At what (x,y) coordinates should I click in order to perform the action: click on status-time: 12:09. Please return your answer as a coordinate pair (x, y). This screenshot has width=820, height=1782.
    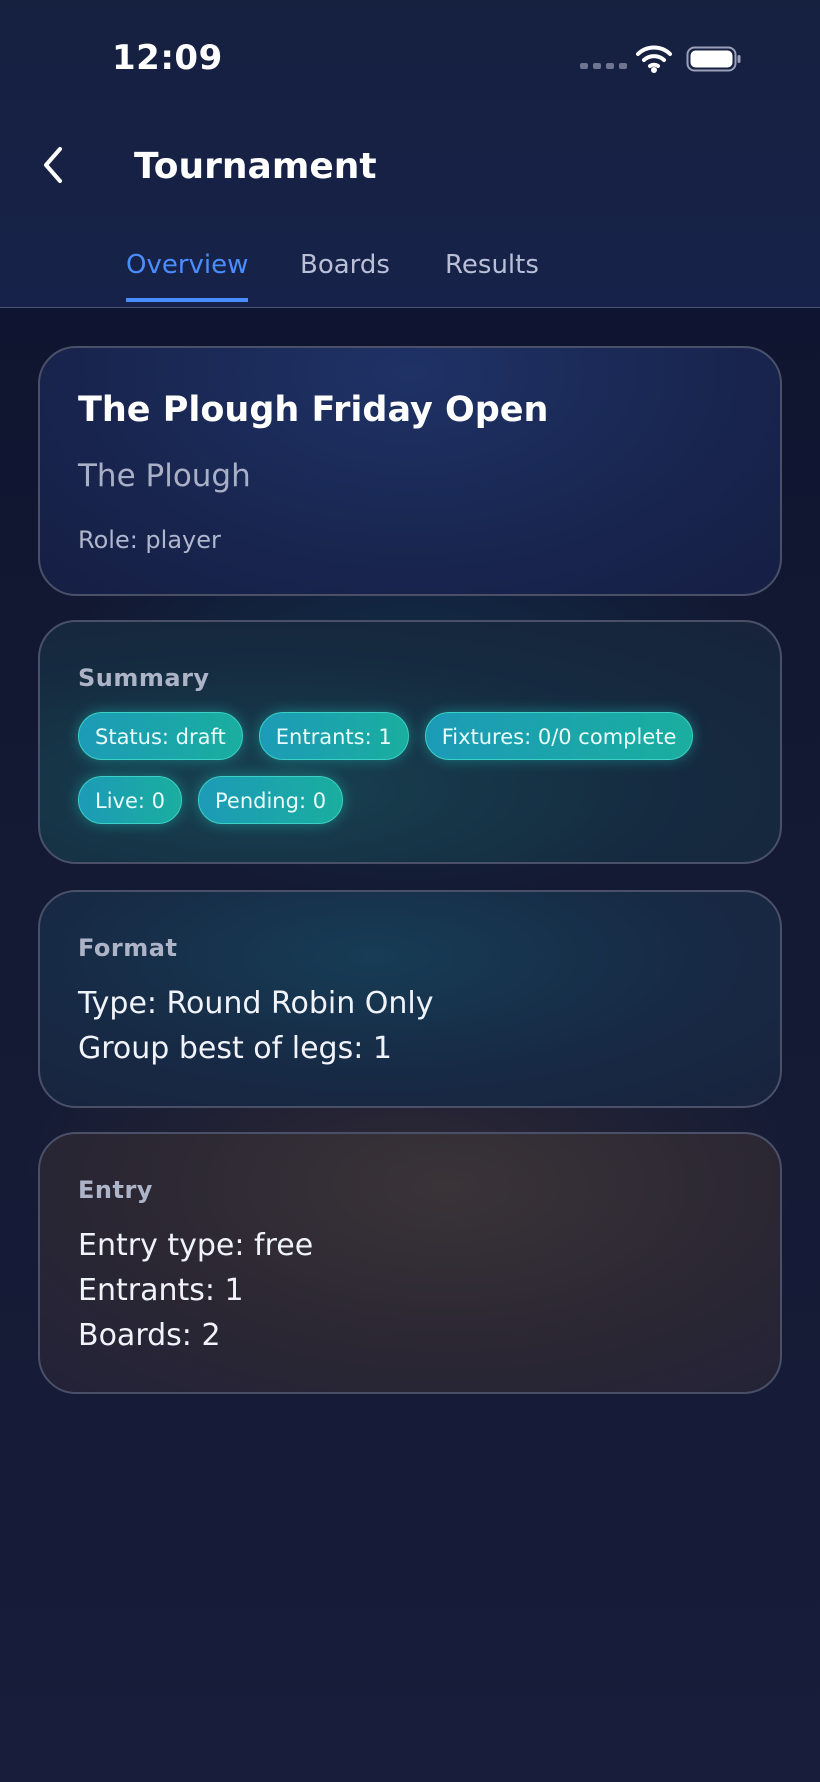
    Looking at the image, I should click on (167, 58).